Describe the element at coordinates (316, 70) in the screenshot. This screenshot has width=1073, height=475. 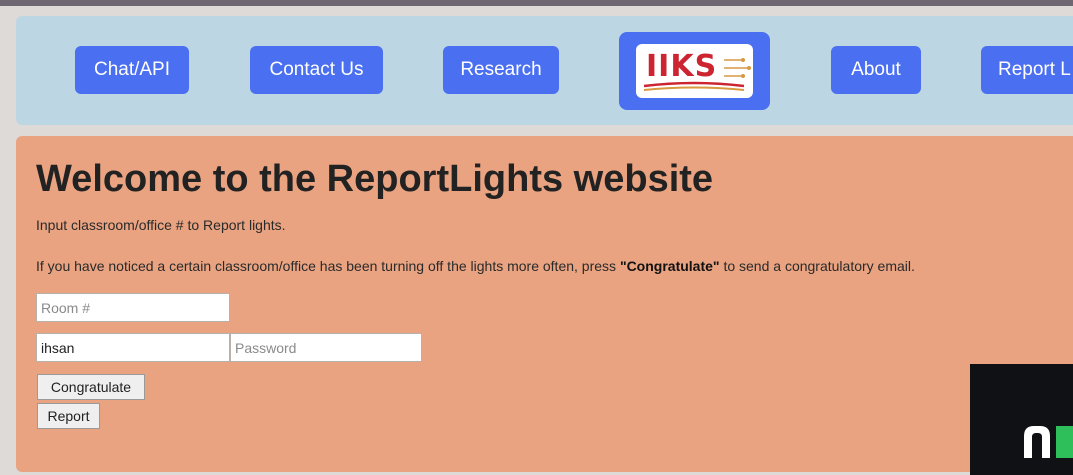
I see `nav-contact-us: Contact Us` at that location.